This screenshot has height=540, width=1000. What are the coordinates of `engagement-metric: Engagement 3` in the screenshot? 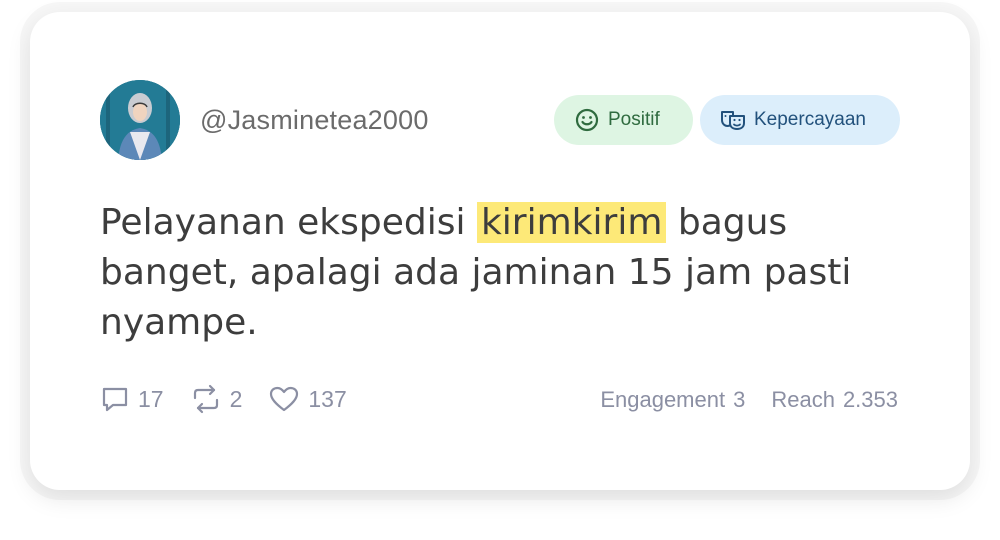 It's located at (672, 400).